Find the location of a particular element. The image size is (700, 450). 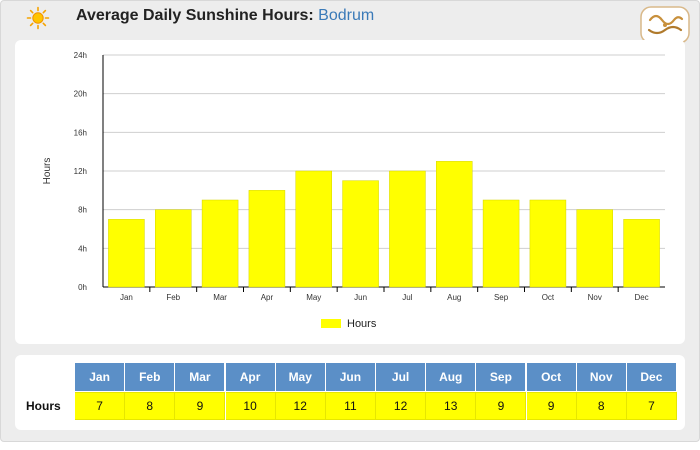

y-tick-label: 8h is located at coordinates (82, 210).